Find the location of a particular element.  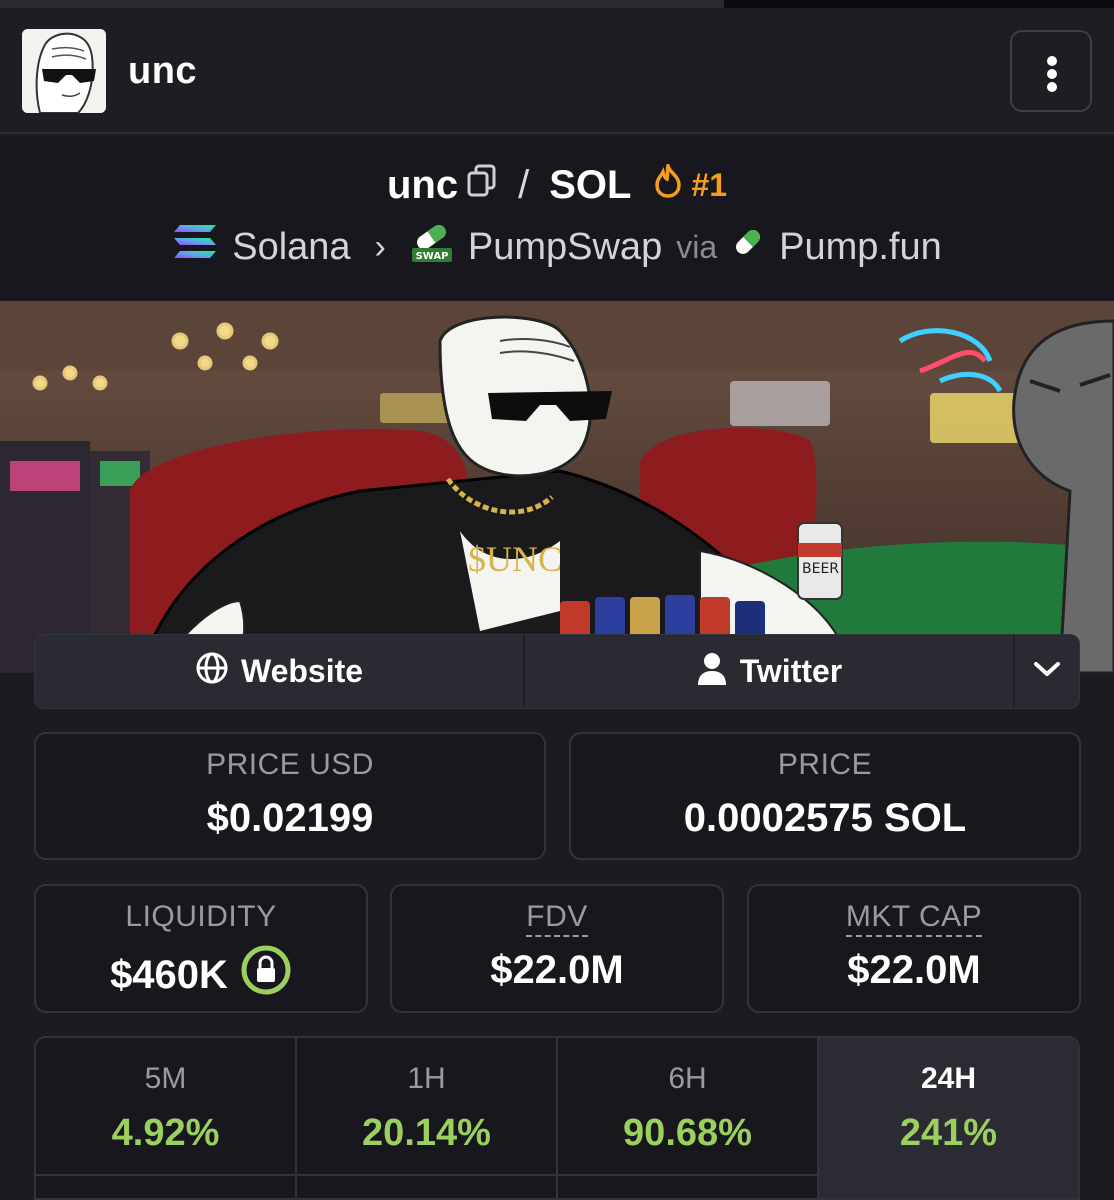

website-link-button: Website is located at coordinates (279, 671).